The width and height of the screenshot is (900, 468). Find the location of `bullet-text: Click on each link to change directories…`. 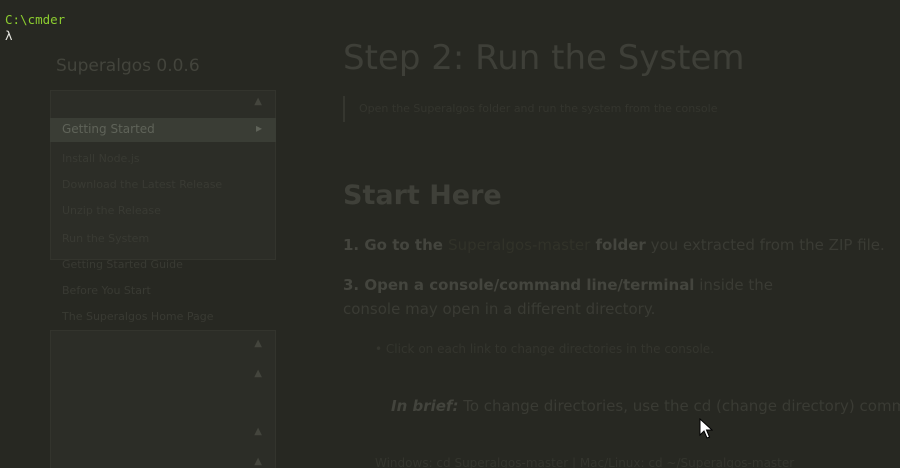

bullet-text: Click on each link to change directories… is located at coordinates (550, 349).